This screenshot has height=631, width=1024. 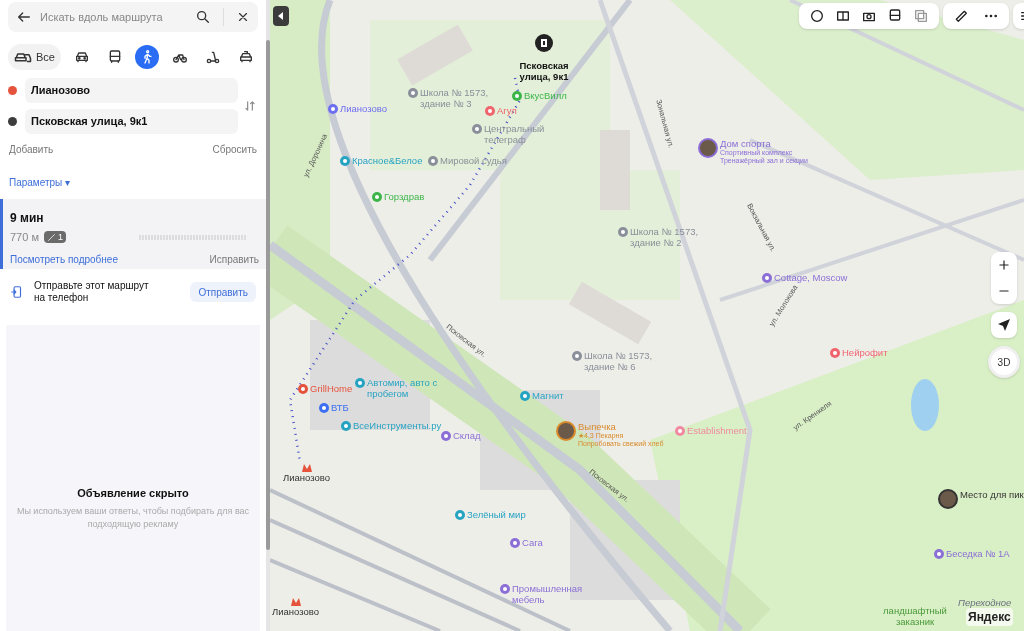 I want to click on search-input: Искать вдоль маршрута, so click(x=113, y=17).